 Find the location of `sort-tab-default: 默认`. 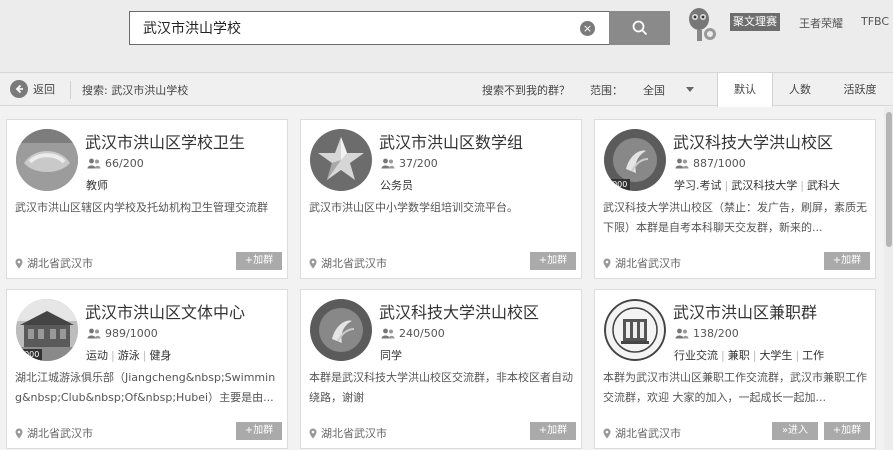

sort-tab-default: 默认 is located at coordinates (745, 90).